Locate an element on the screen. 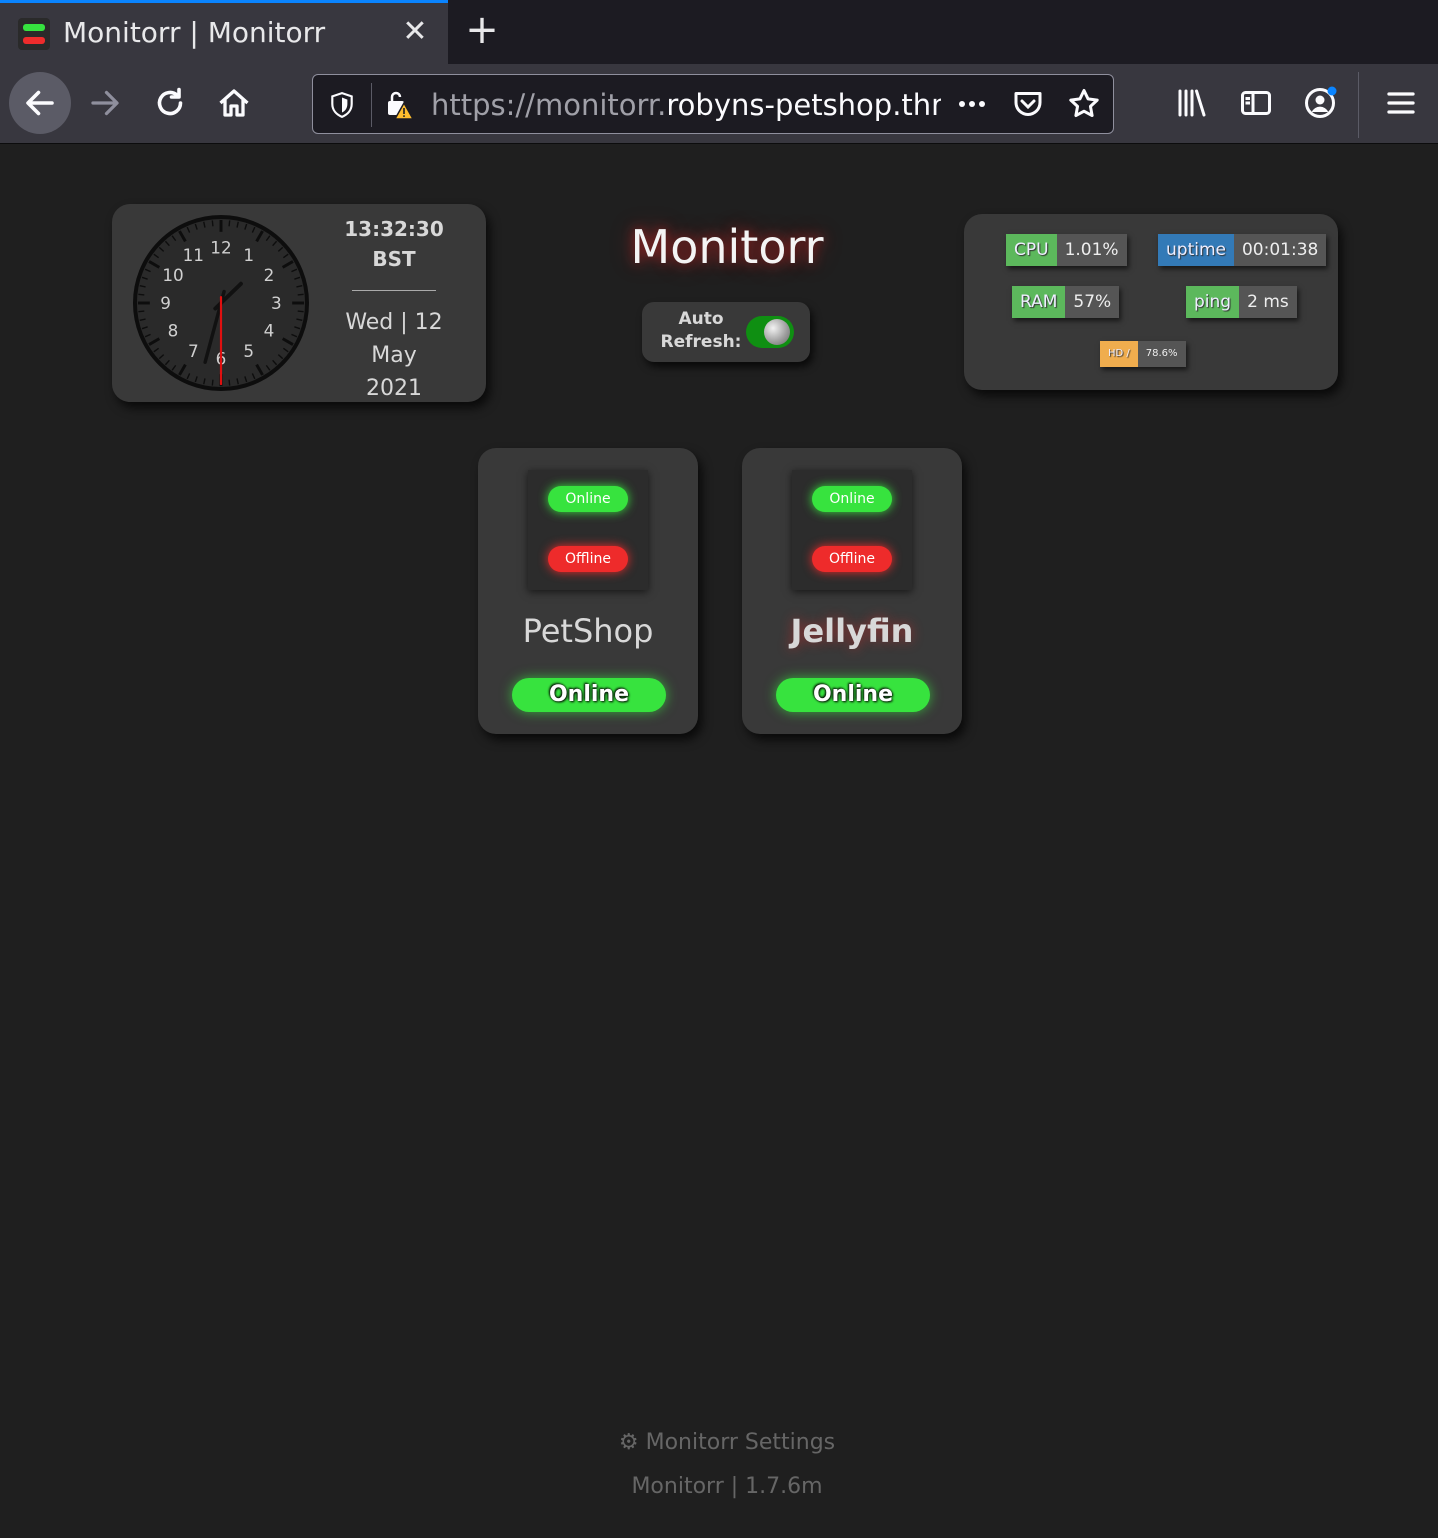  uptime-stat: uptime 00:01:38 is located at coordinates (1242, 250).